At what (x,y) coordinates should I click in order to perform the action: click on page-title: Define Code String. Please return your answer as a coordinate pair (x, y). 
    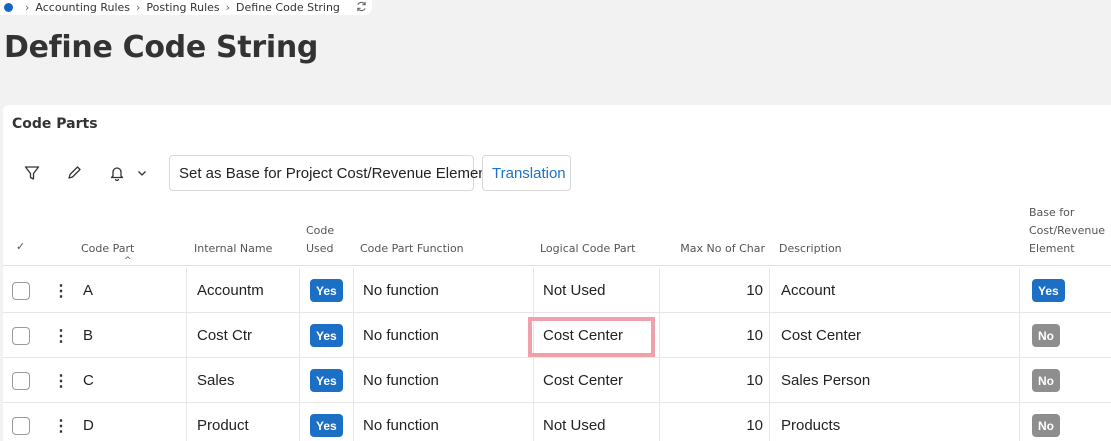
    Looking at the image, I should click on (161, 47).